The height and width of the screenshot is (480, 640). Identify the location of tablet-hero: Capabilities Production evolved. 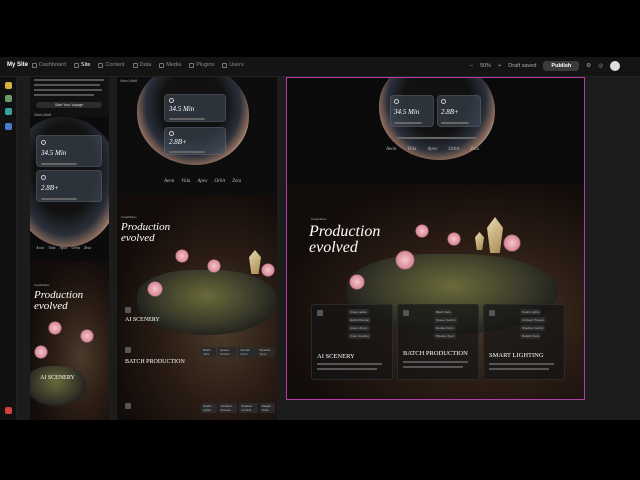
(197, 307).